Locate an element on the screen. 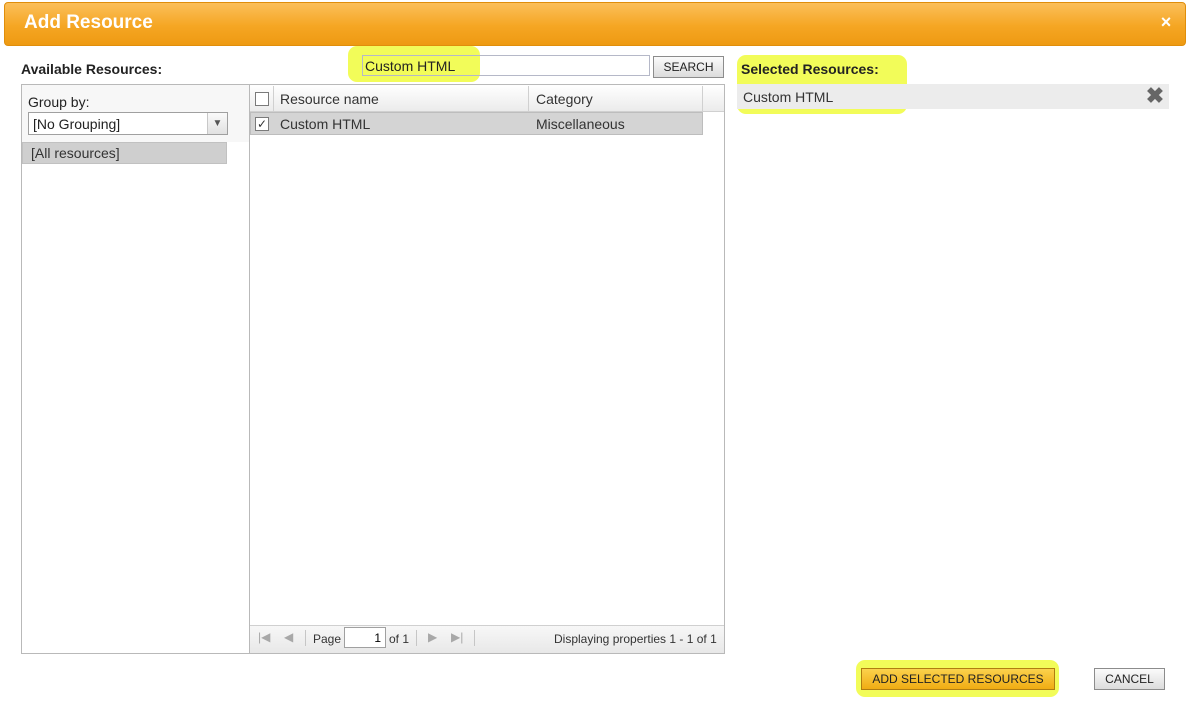  cancel-button: CANCEL is located at coordinates (1129, 679).